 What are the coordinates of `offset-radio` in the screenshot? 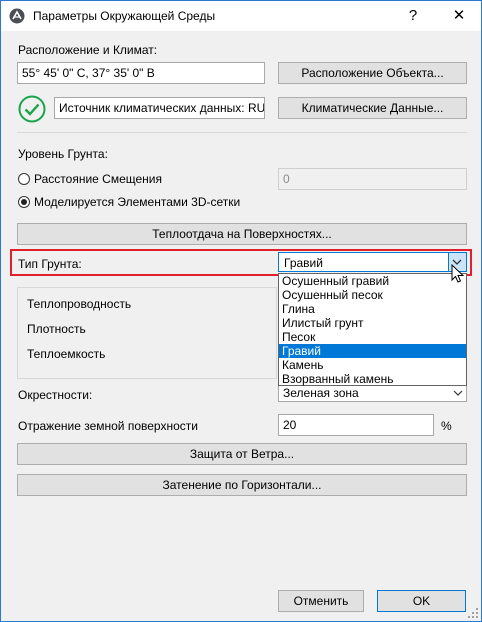 It's located at (24, 179).